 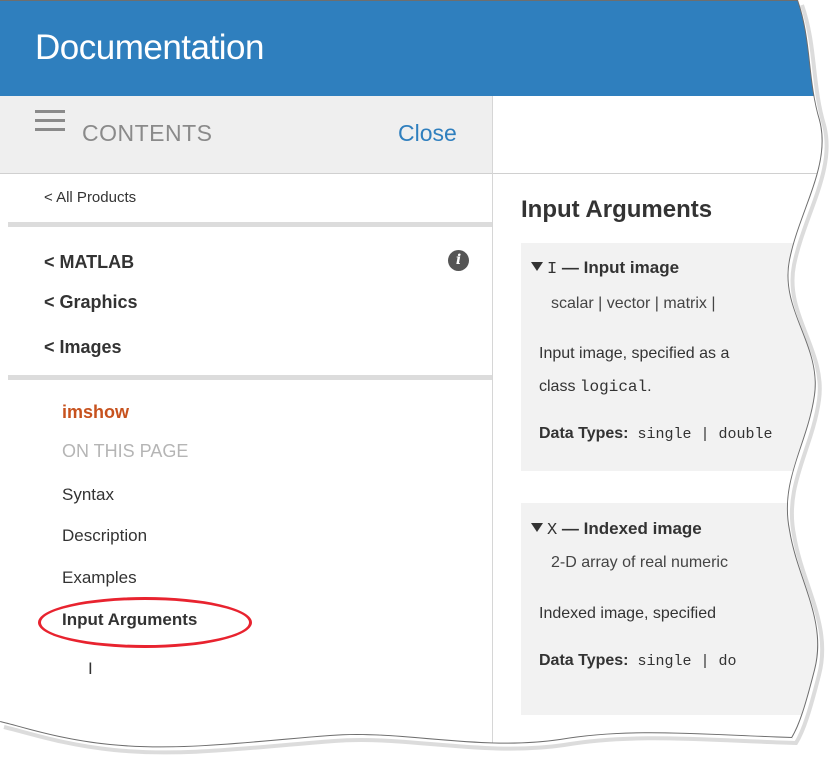 What do you see at coordinates (638, 661) in the screenshot?
I see `argument-data-types: Data Types: single | do` at bounding box center [638, 661].